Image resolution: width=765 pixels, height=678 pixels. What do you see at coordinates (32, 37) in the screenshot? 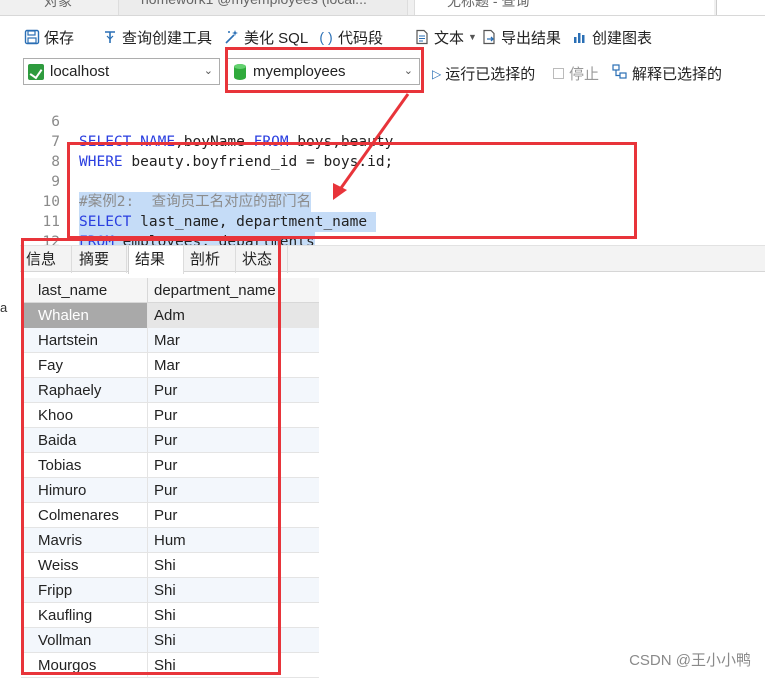
I see `save-icon` at bounding box center [32, 37].